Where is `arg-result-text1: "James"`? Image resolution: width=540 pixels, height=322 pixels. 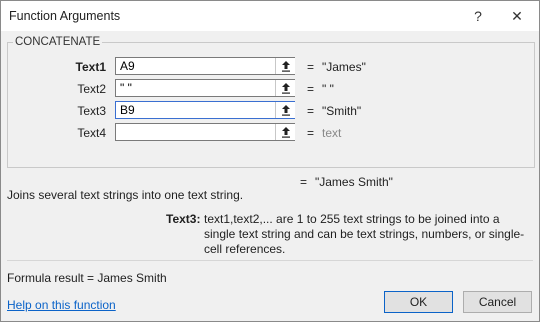 arg-result-text1: "James" is located at coordinates (344, 67).